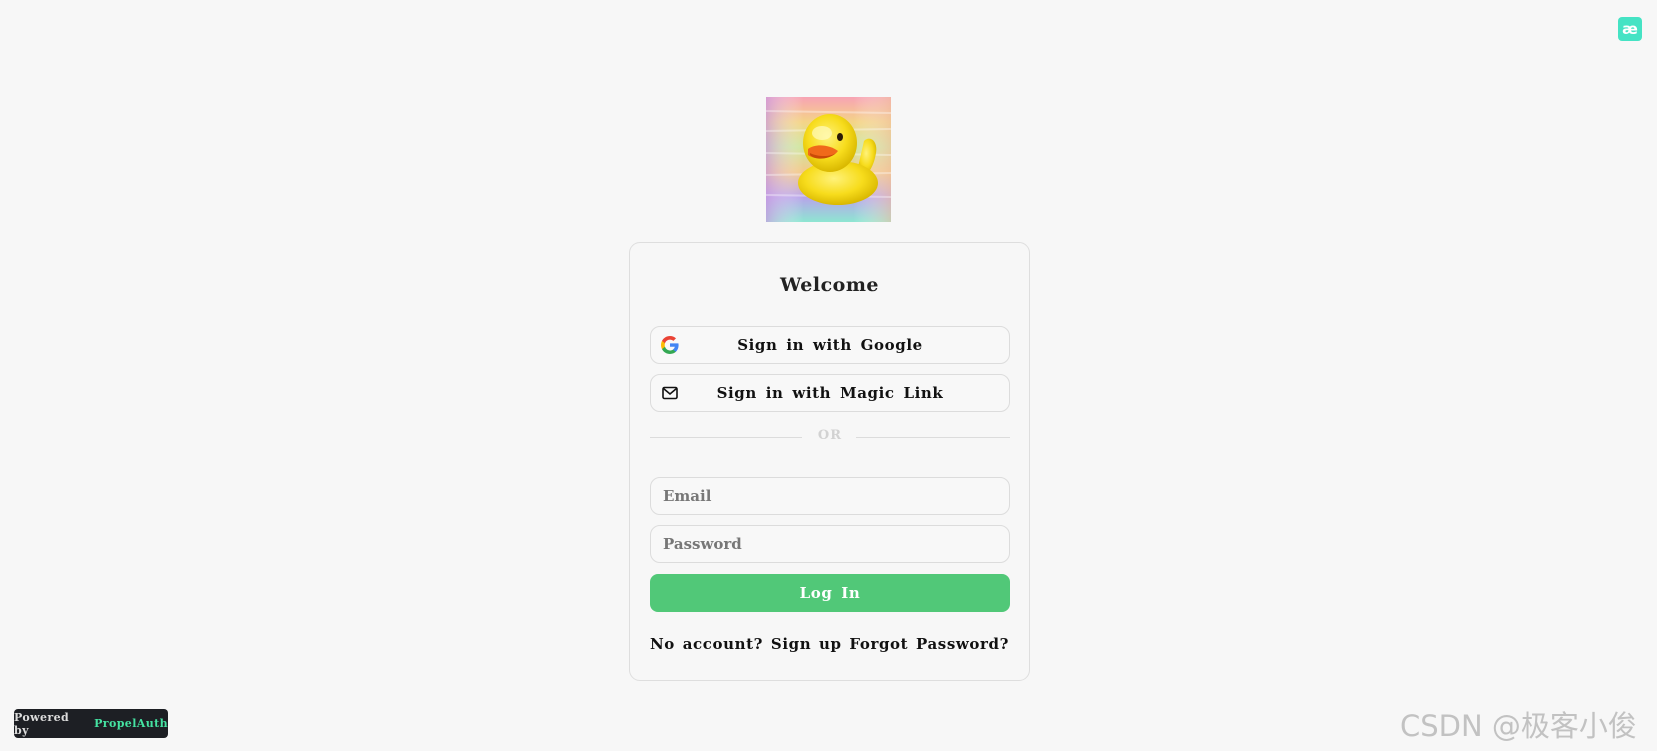 The width and height of the screenshot is (1657, 751). I want to click on or-divider: OR, so click(830, 437).